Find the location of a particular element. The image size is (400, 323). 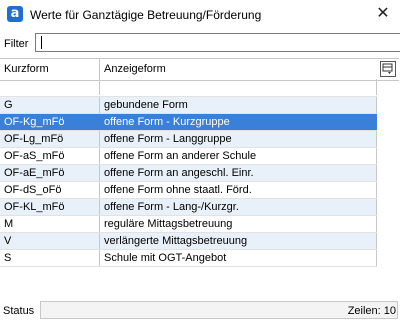

cell-kurzform: OF-aS_mFö is located at coordinates (50, 156).